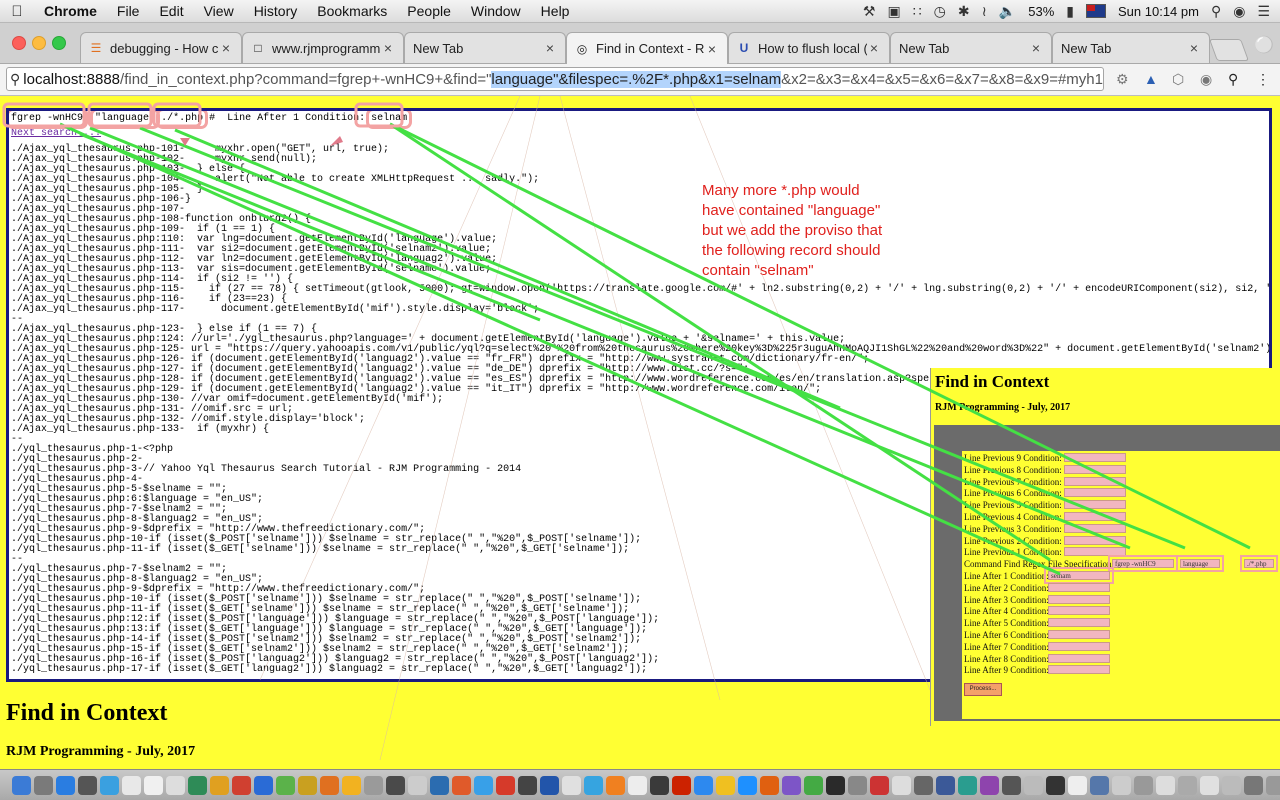  What do you see at coordinates (1151, 79) in the screenshot?
I see `extension-icon: ▲` at bounding box center [1151, 79].